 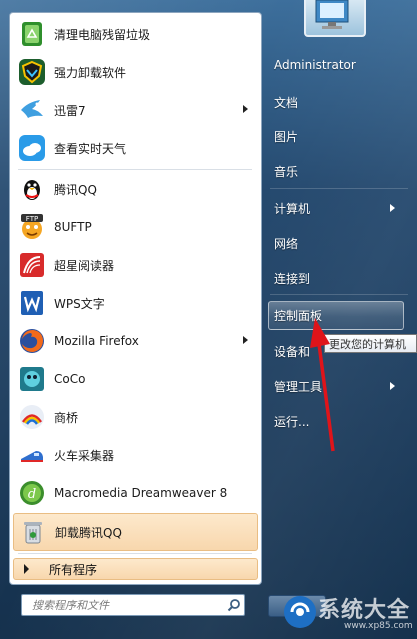 I want to click on program-label: 超星阅读器, so click(x=84, y=265).